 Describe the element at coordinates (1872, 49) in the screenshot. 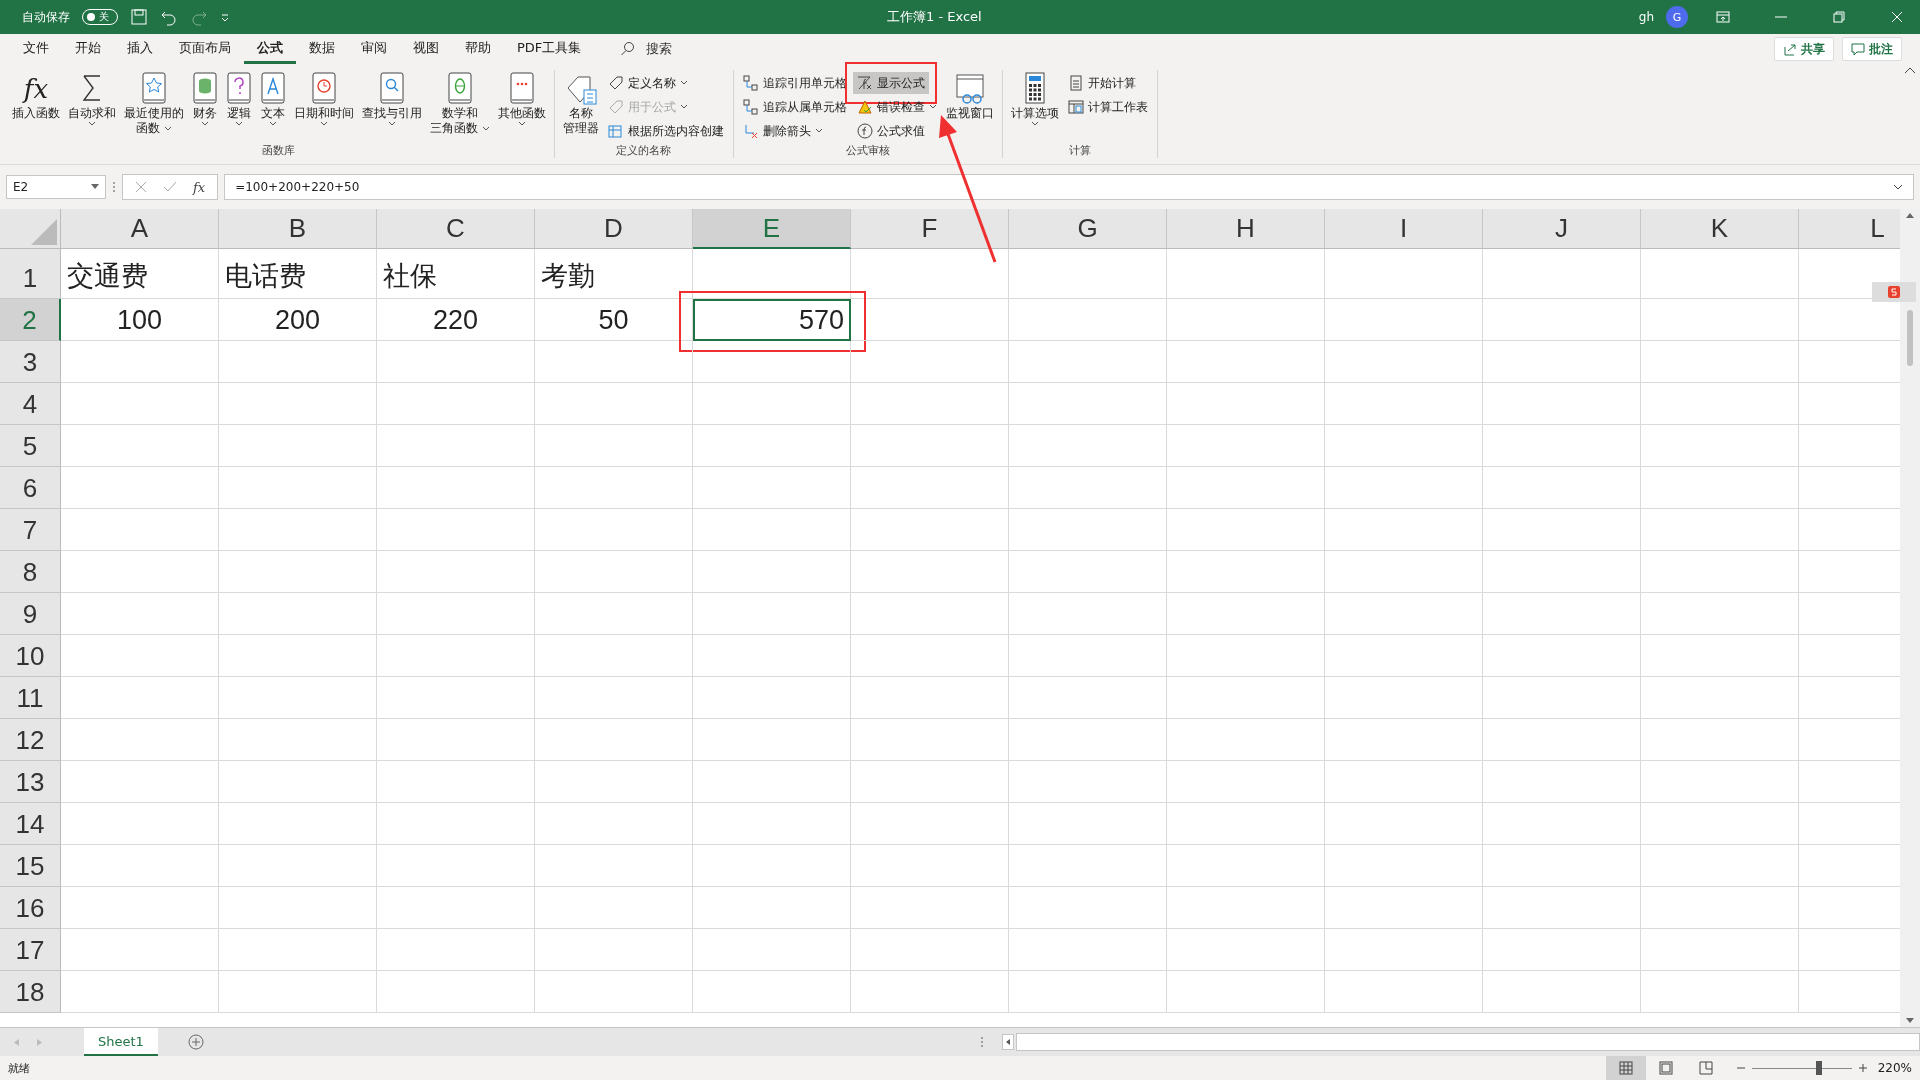

I see `comments-button: 批注` at that location.